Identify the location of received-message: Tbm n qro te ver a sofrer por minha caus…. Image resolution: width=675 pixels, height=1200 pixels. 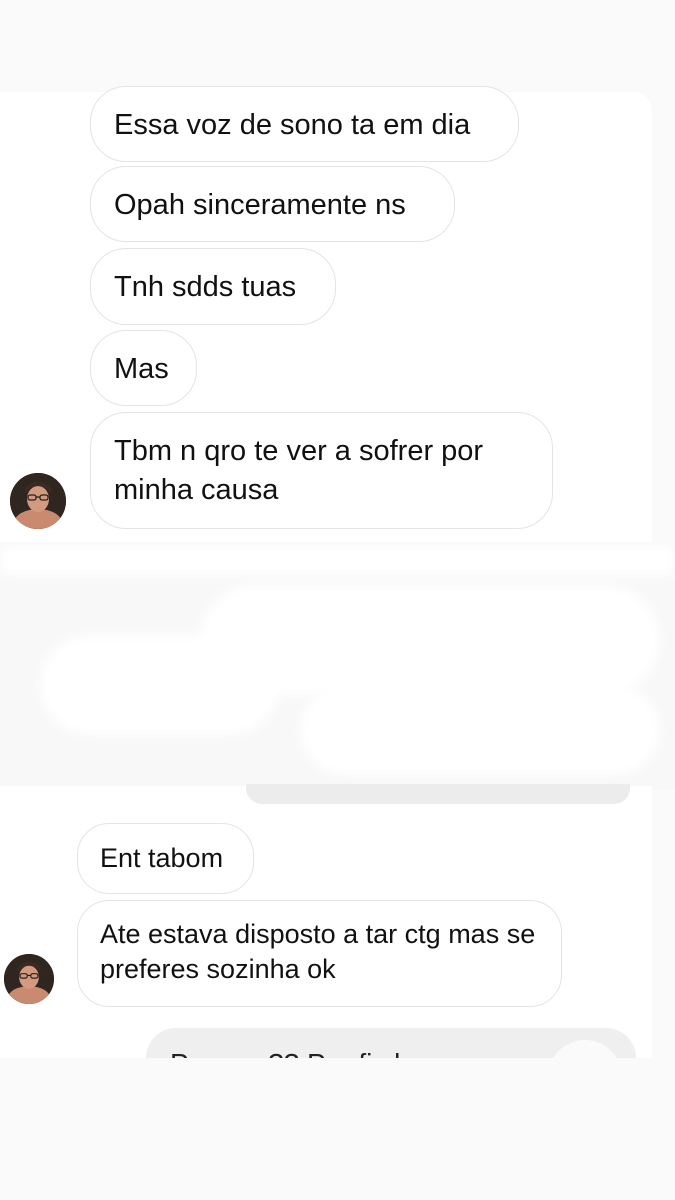
(321, 470).